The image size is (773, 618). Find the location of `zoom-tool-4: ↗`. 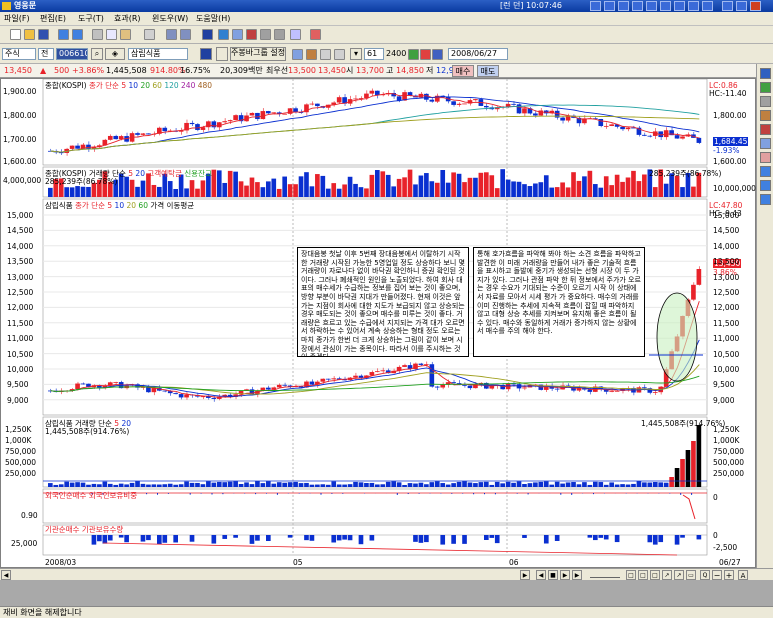

zoom-tool-4: ↗ is located at coordinates (667, 575).